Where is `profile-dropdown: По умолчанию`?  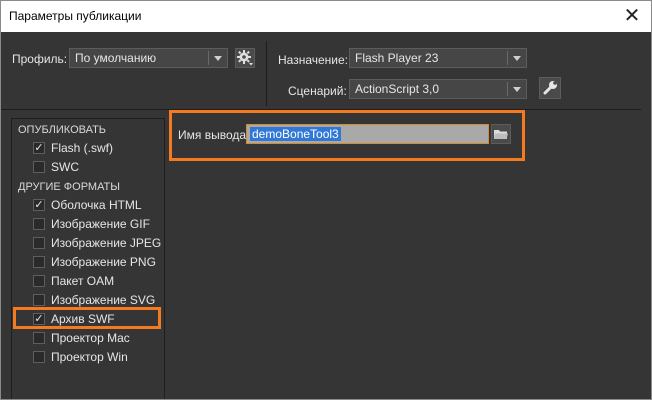
profile-dropdown: По умолчанию is located at coordinates (148, 58).